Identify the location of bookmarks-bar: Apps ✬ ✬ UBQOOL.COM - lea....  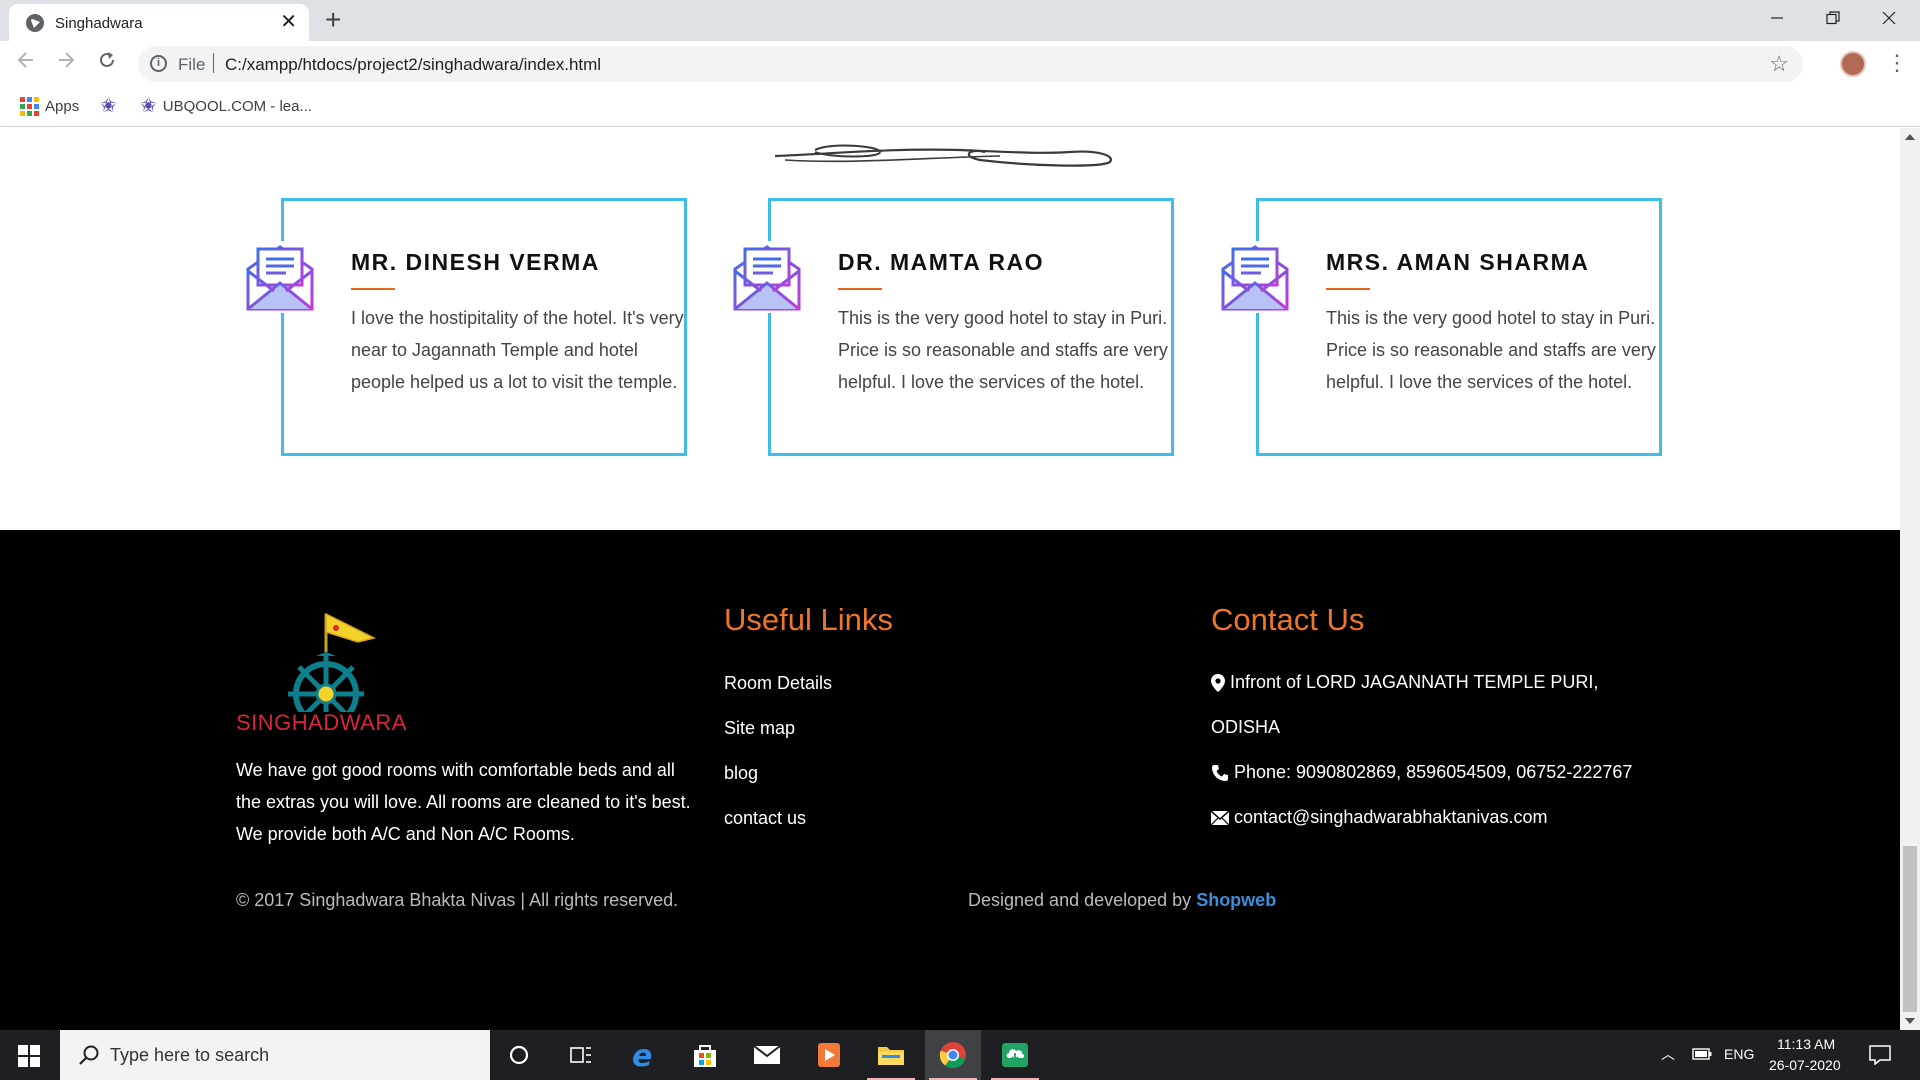
(960, 107).